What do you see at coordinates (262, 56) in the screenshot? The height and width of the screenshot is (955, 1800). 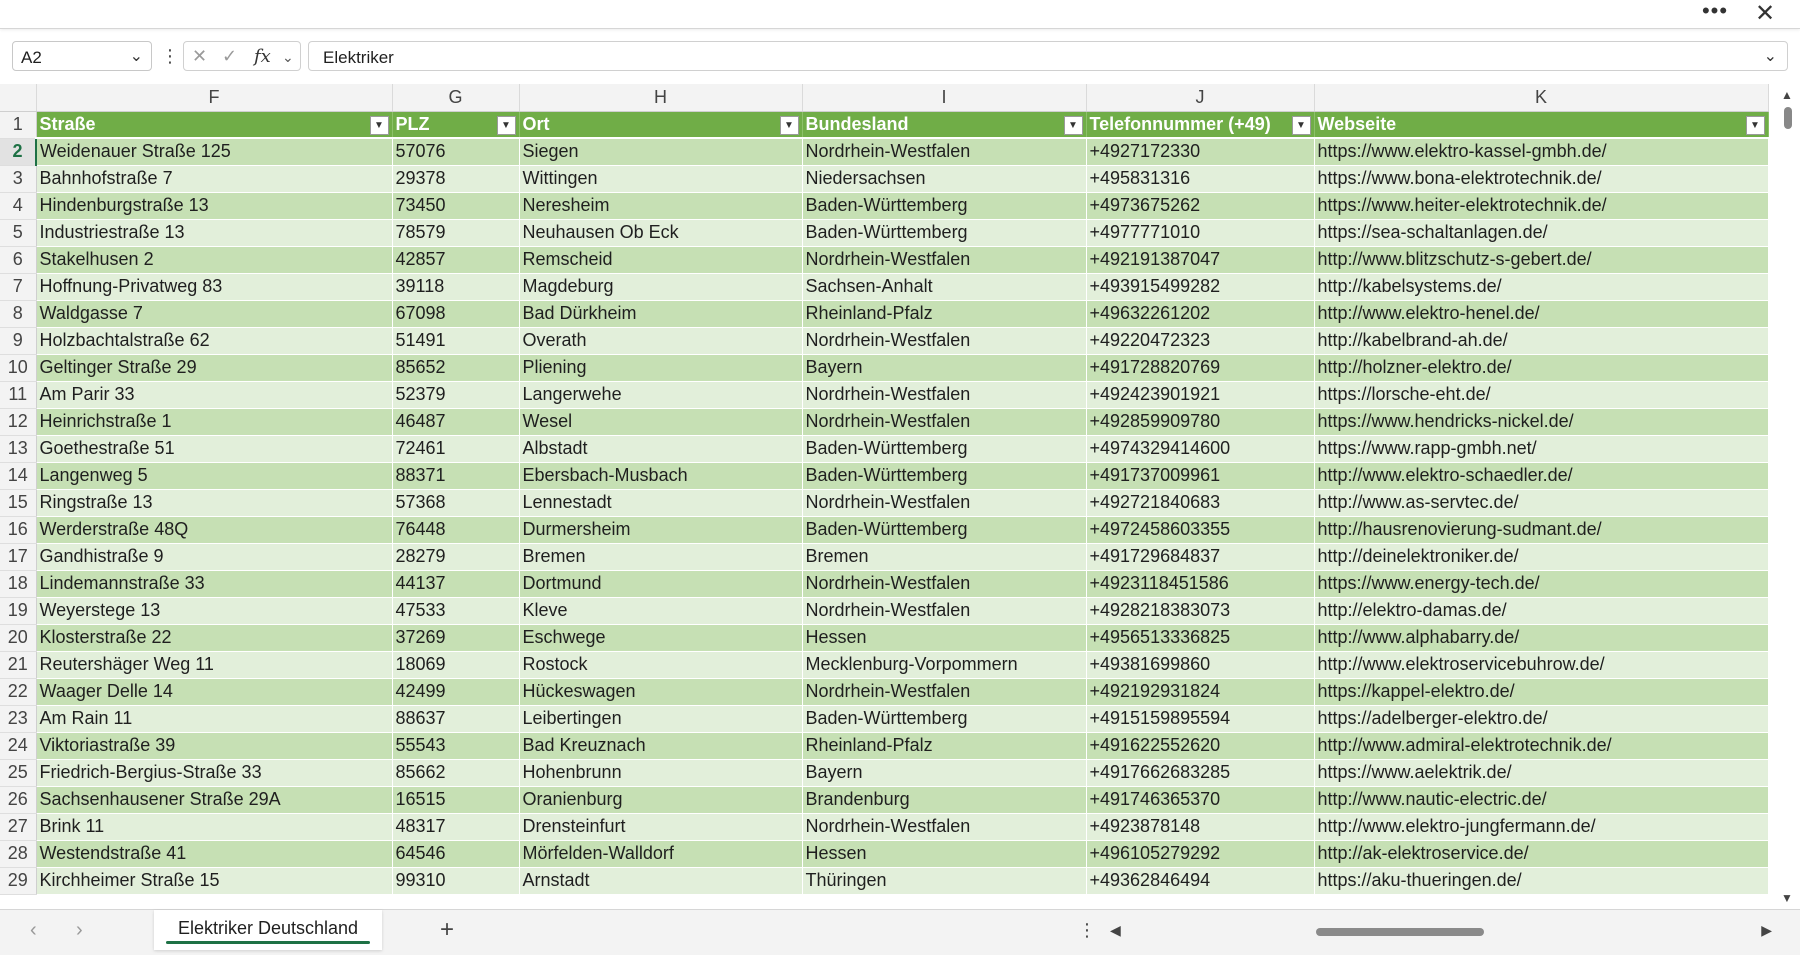 I see `function-icon: fx` at bounding box center [262, 56].